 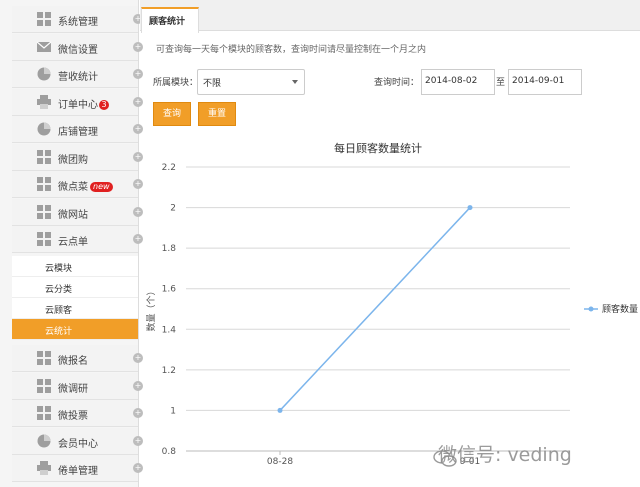 I want to click on y-tick-label: 1.2, so click(x=169, y=371).